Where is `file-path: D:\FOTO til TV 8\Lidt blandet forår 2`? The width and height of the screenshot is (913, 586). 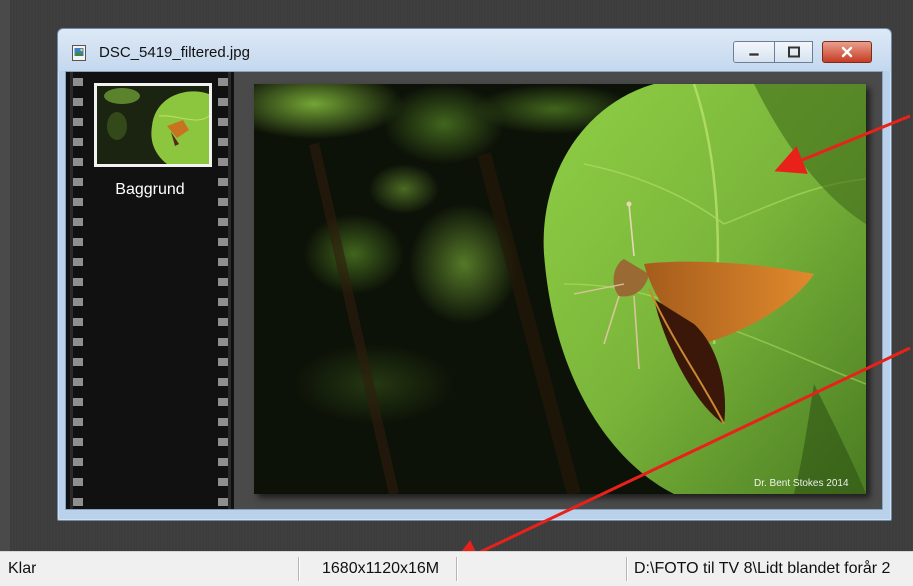 file-path: D:\FOTO til TV 8\Lidt blandet forår 2 is located at coordinates (762, 568).